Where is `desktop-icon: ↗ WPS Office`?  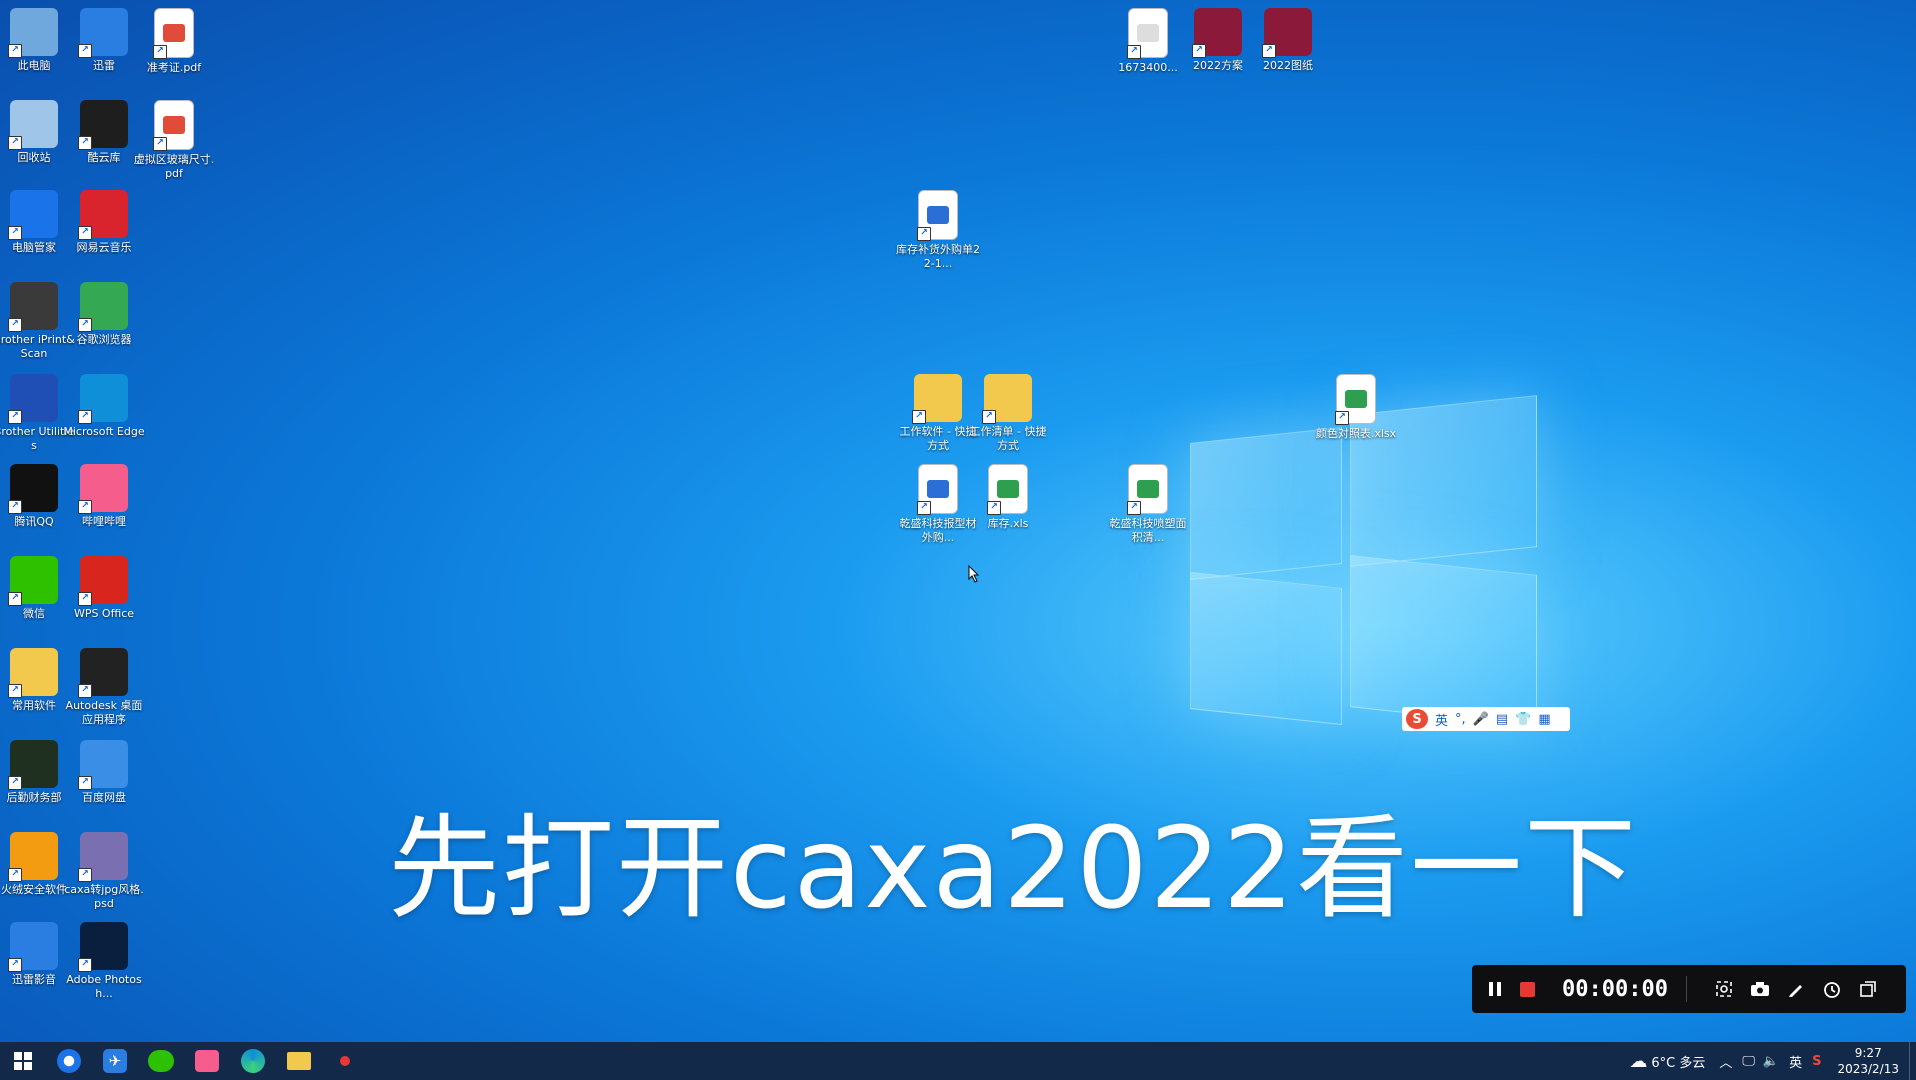
desktop-icon: ↗ WPS Office is located at coordinates (104, 588).